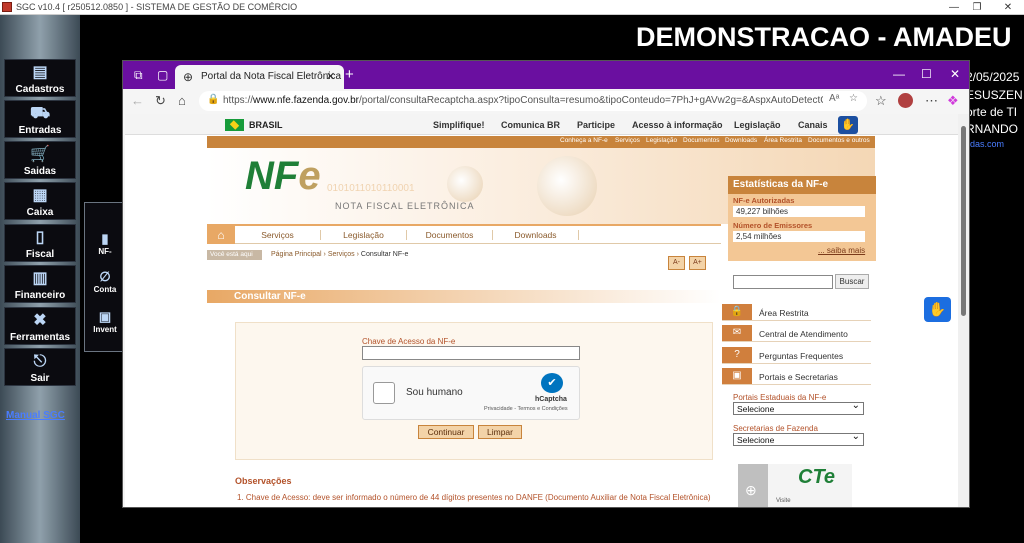 This screenshot has height=543, width=1024. What do you see at coordinates (138, 75) in the screenshot?
I see `workspaces-icon: ⧉` at bounding box center [138, 75].